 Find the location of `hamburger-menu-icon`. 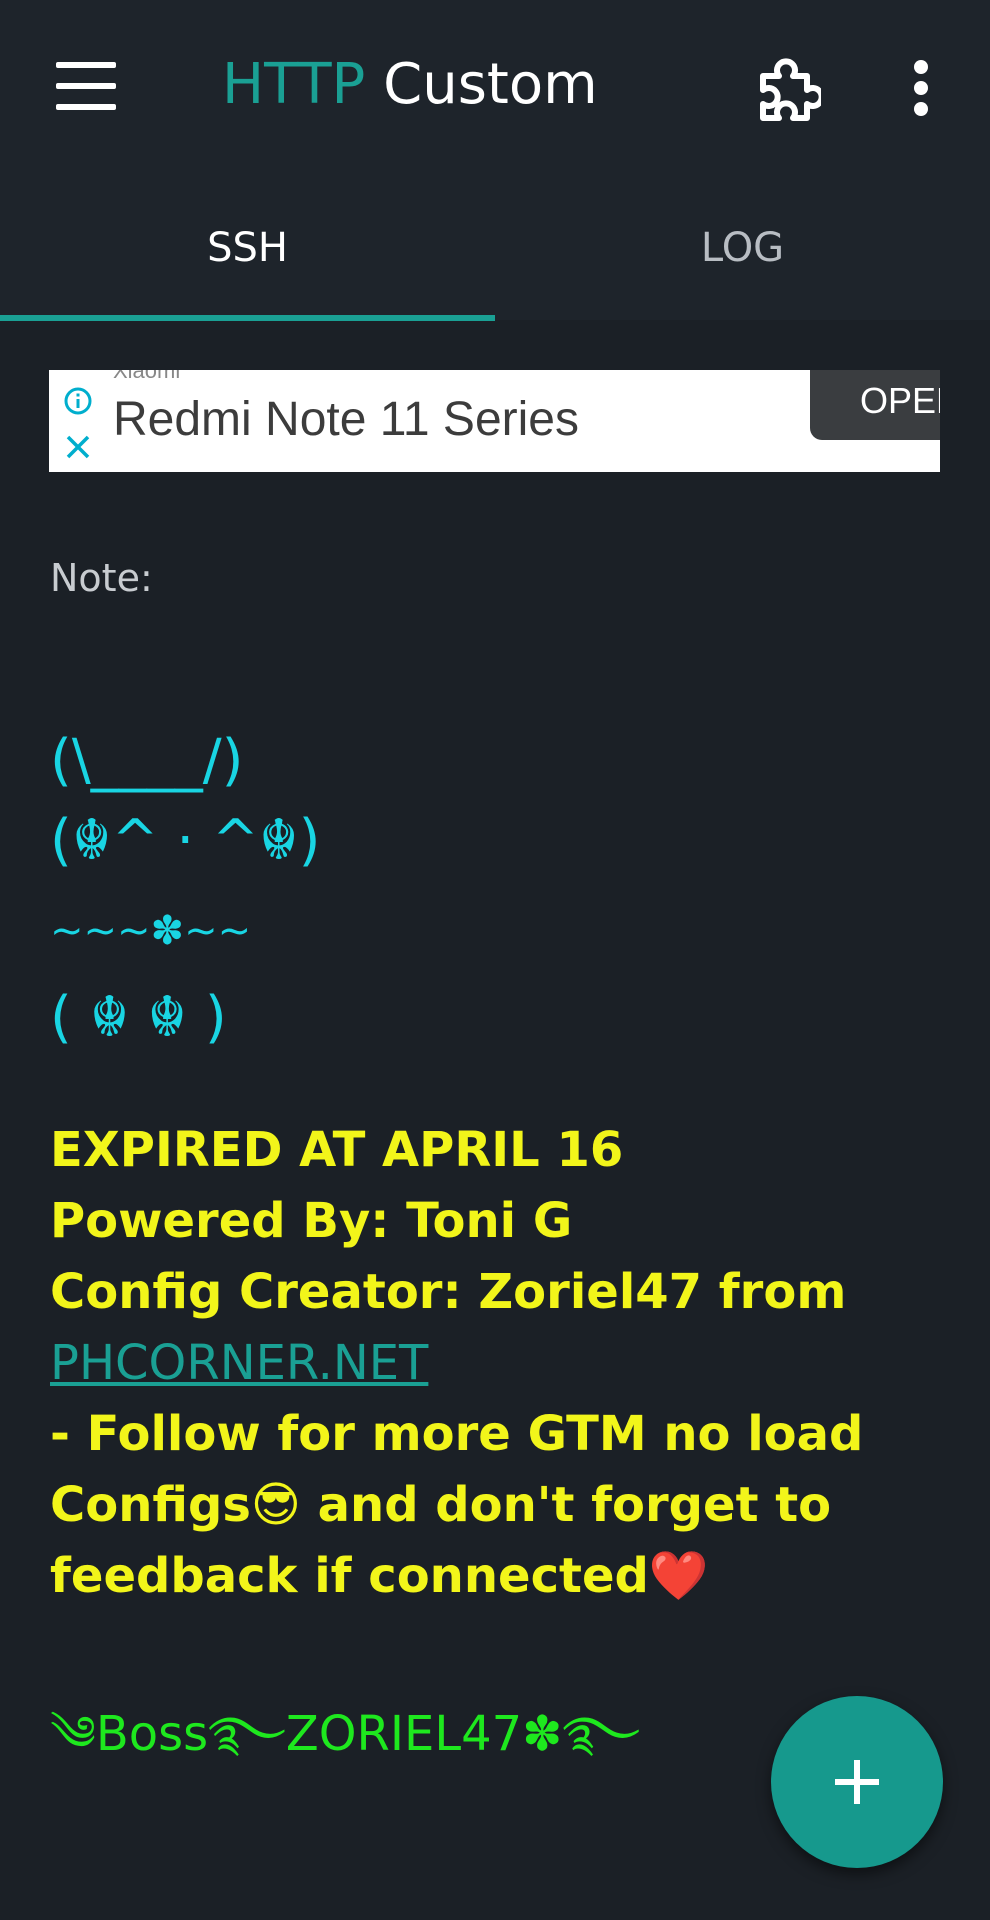

hamburger-menu-icon is located at coordinates (86, 86).